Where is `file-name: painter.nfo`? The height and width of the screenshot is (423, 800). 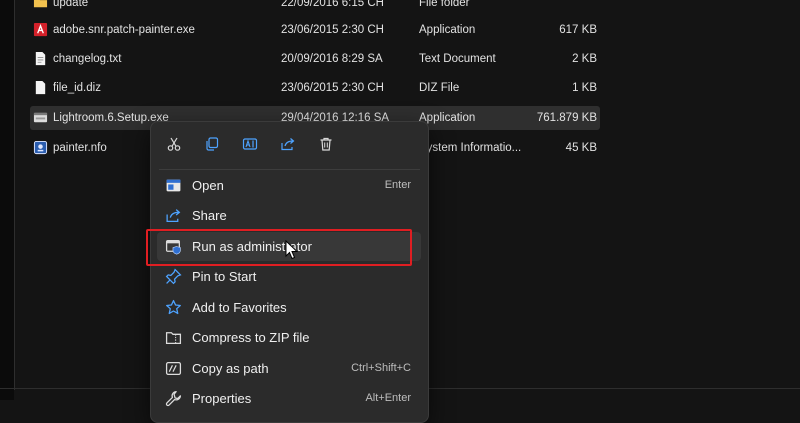
file-name: painter.nfo is located at coordinates (80, 148).